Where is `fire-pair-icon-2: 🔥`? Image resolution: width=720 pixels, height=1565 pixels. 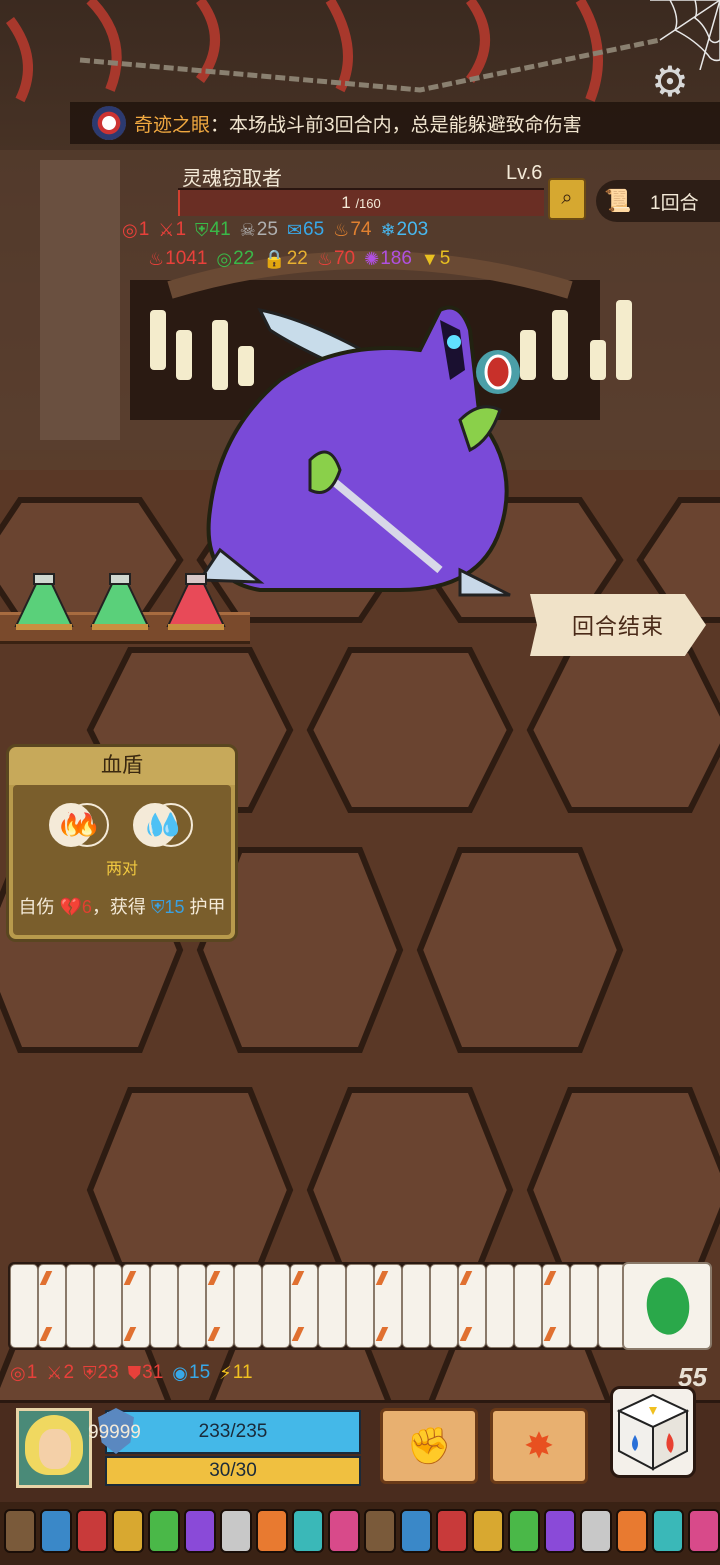
fire-pair-icon-2: 🔥 is located at coordinates (87, 825).